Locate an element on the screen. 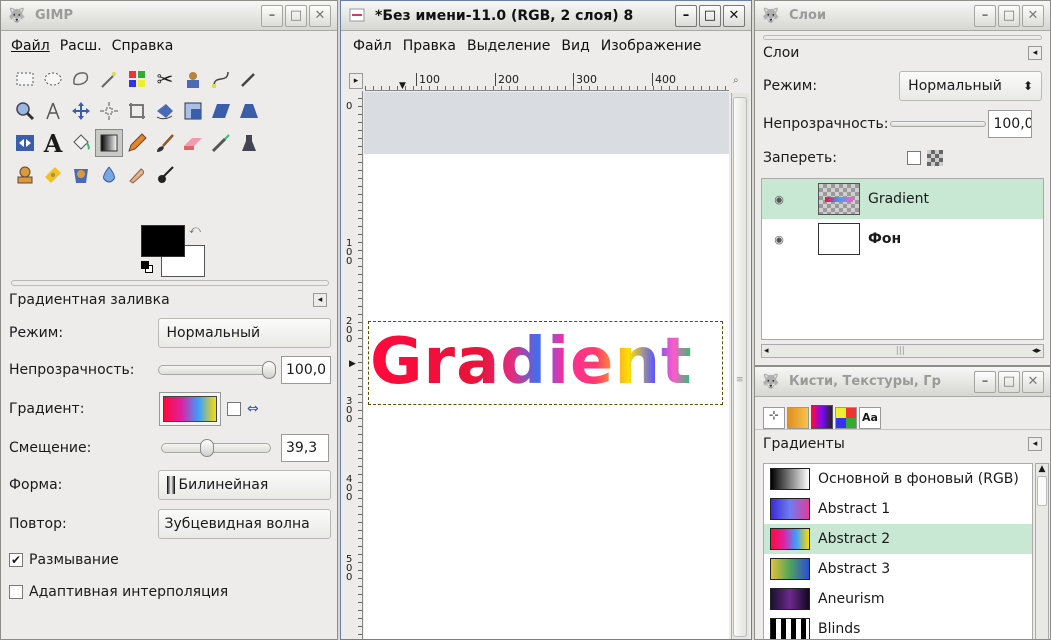 This screenshot has height=640, width=1051. perspective-icon is located at coordinates (249, 111).